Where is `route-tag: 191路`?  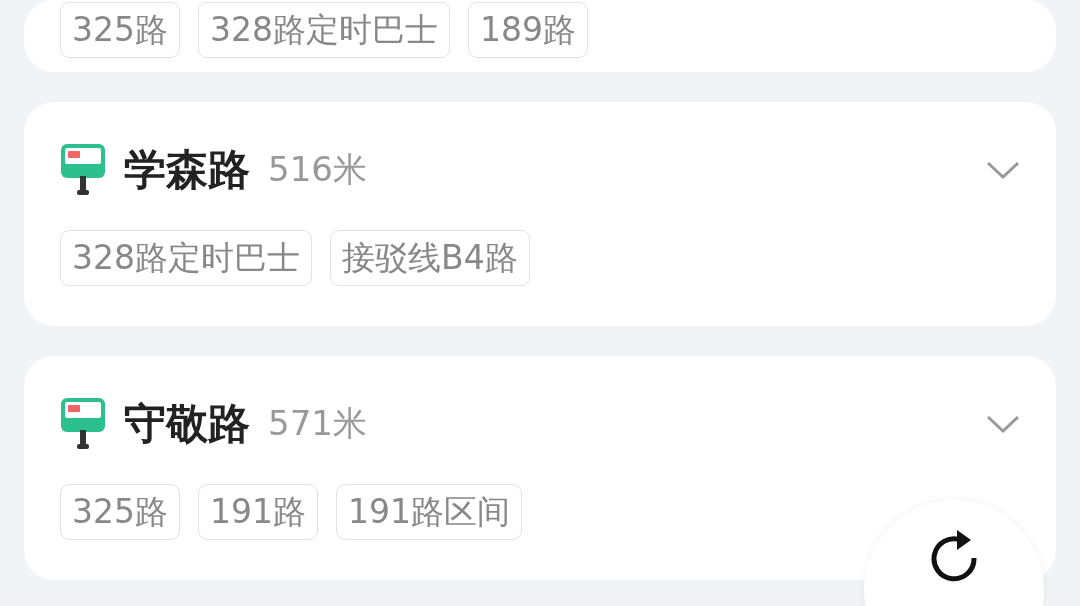
route-tag: 191路 is located at coordinates (258, 512).